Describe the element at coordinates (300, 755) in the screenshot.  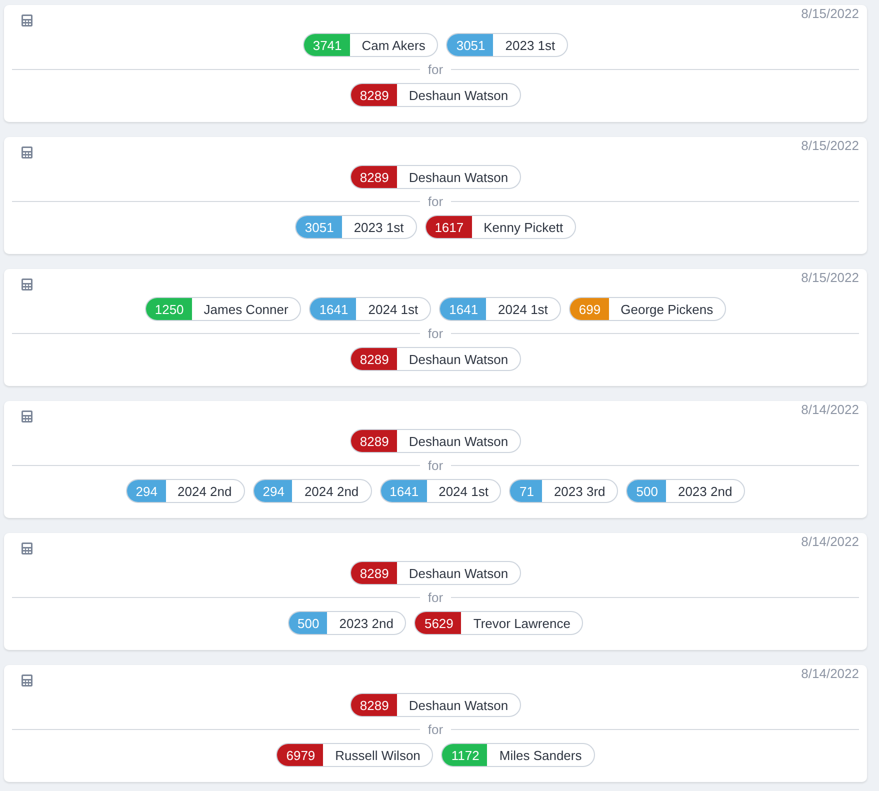
I see `value-badge: 6979` at that location.